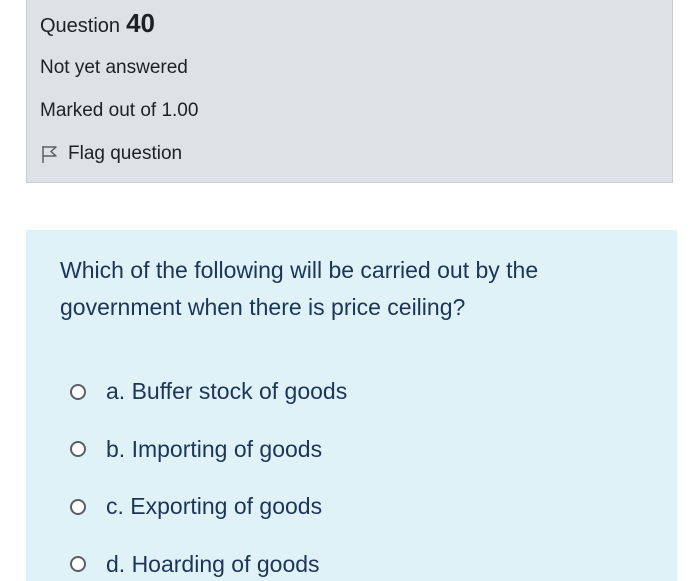 The height and width of the screenshot is (581, 700). I want to click on question-heading: Question 40, so click(97, 24).